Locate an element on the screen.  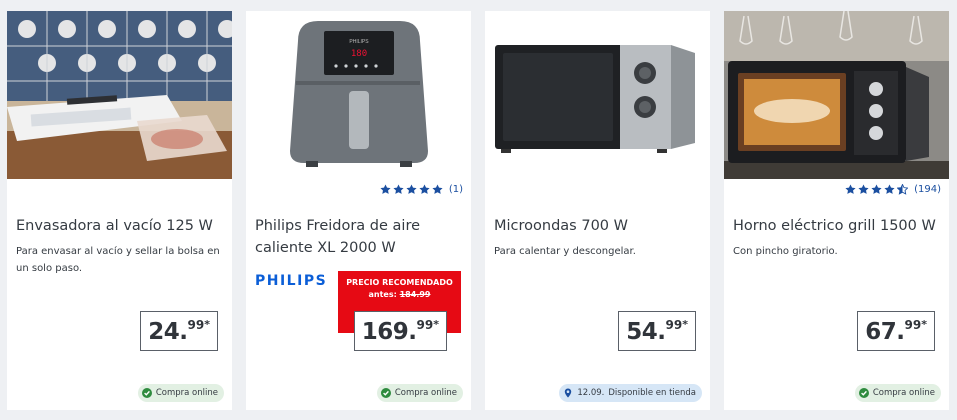
rating: (1) is located at coordinates (421, 189).